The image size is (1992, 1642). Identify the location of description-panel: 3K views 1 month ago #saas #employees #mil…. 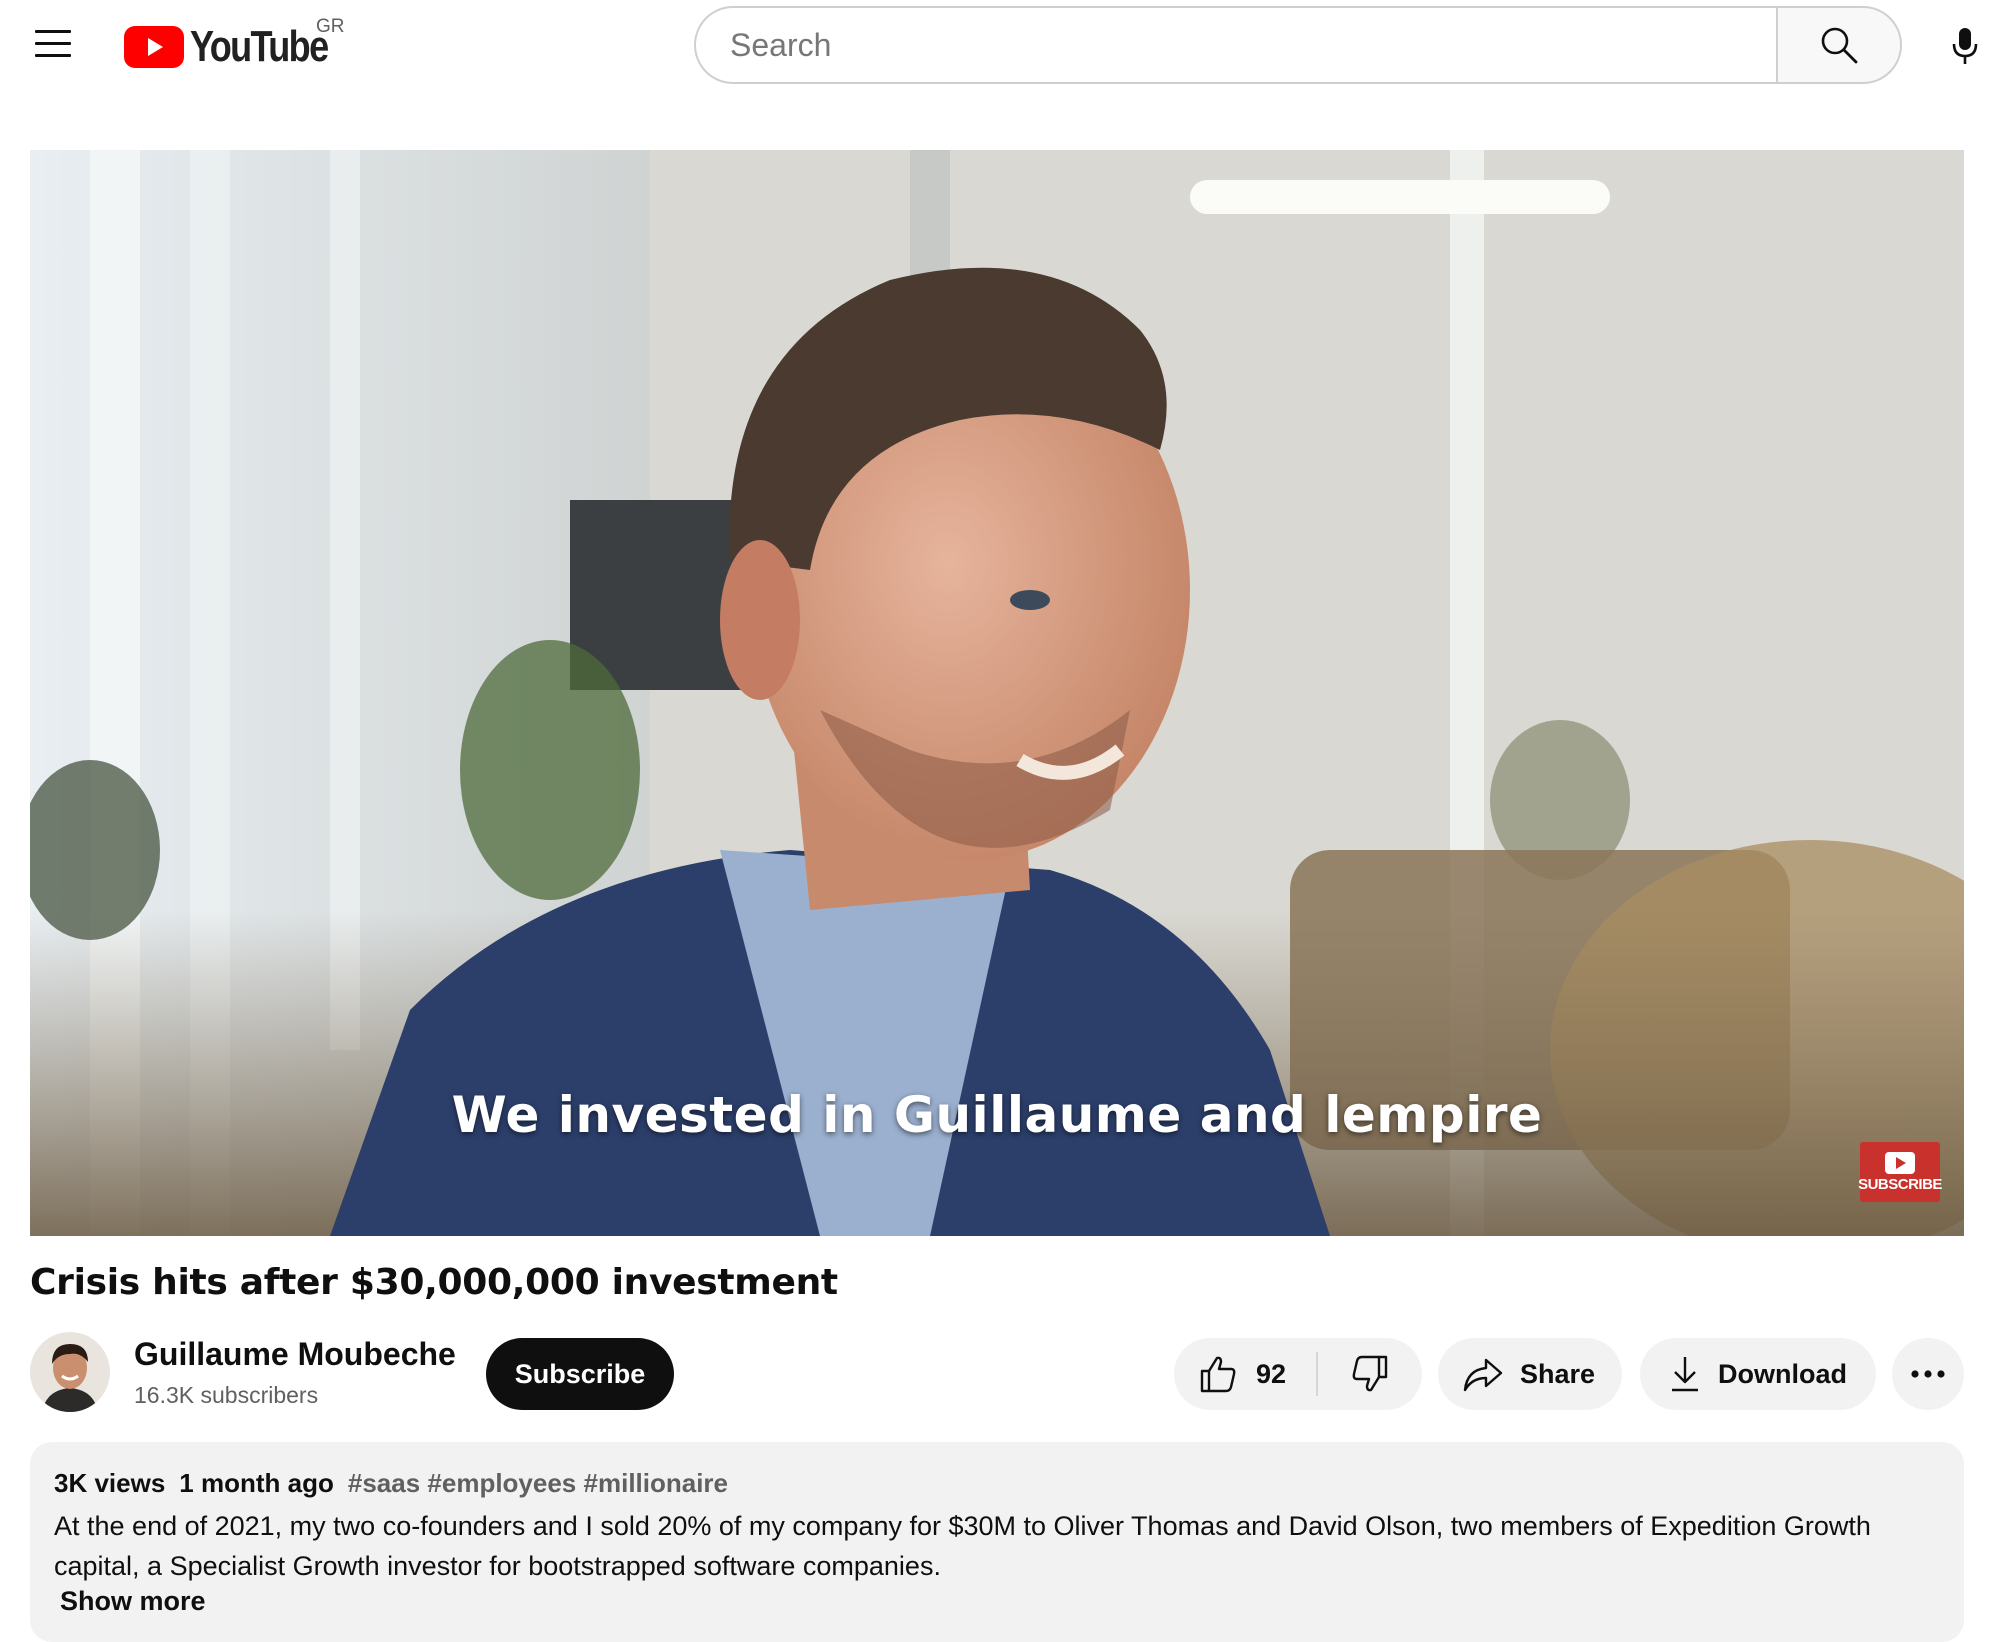
(997, 1542).